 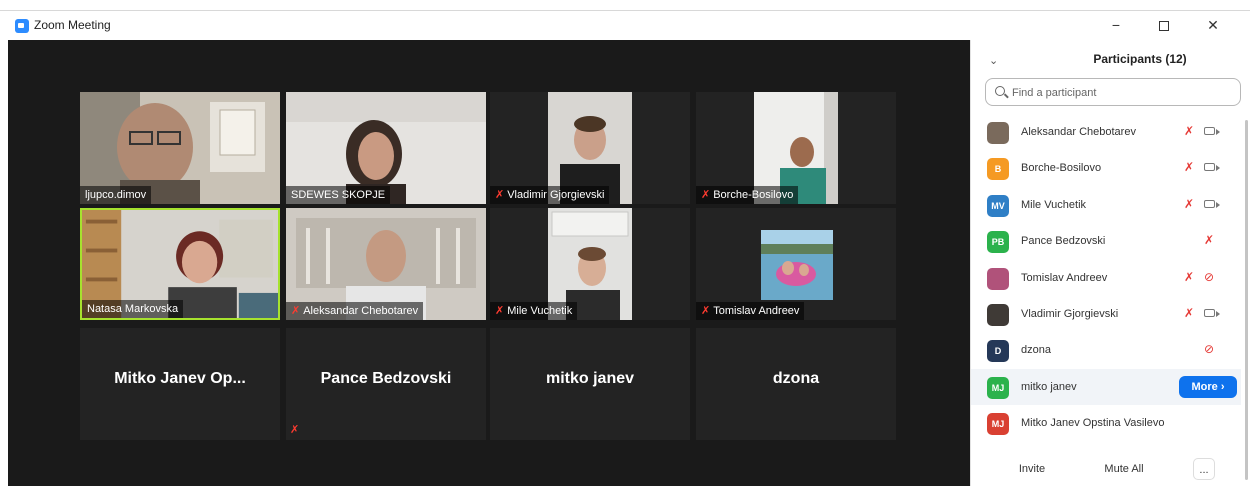 I want to click on participant-name-tag: Natasa Markovska, so click(x=133, y=309).